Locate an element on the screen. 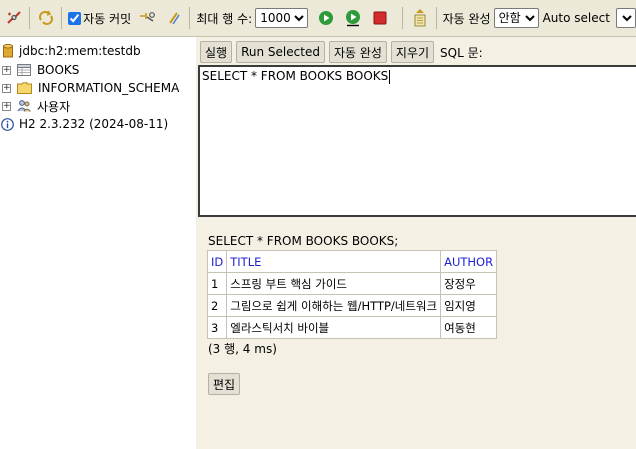  run-button: 실행 is located at coordinates (216, 52).